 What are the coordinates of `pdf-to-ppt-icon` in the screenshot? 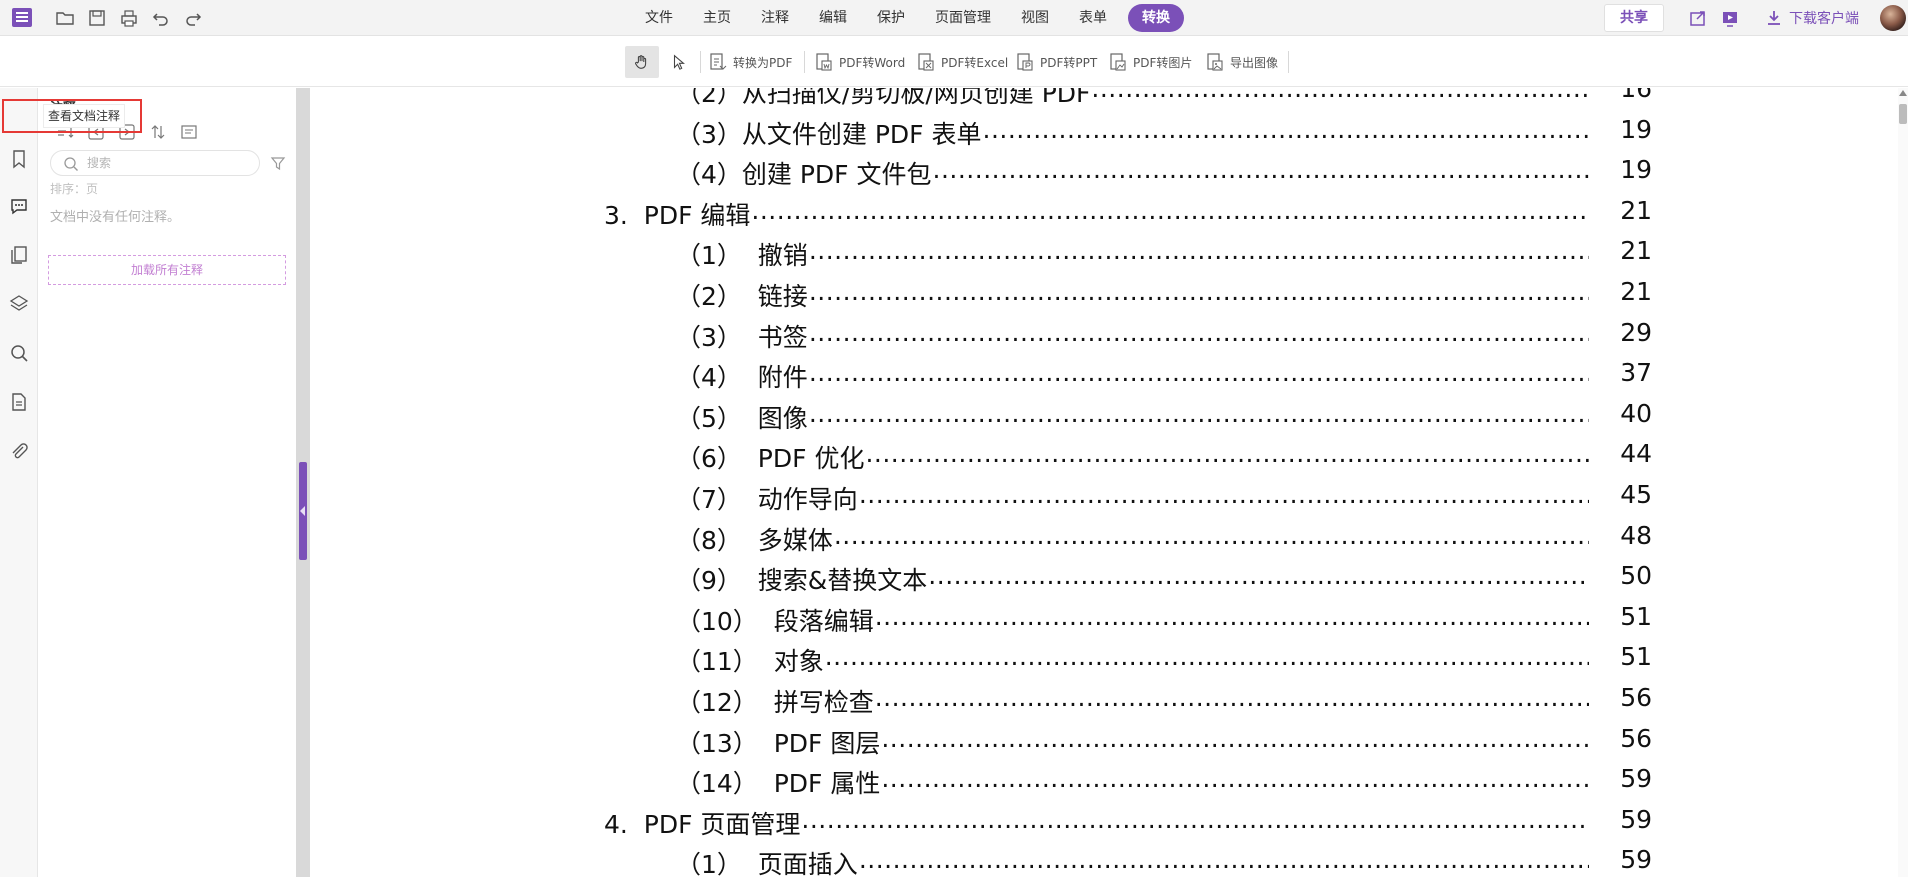 It's located at (1025, 62).